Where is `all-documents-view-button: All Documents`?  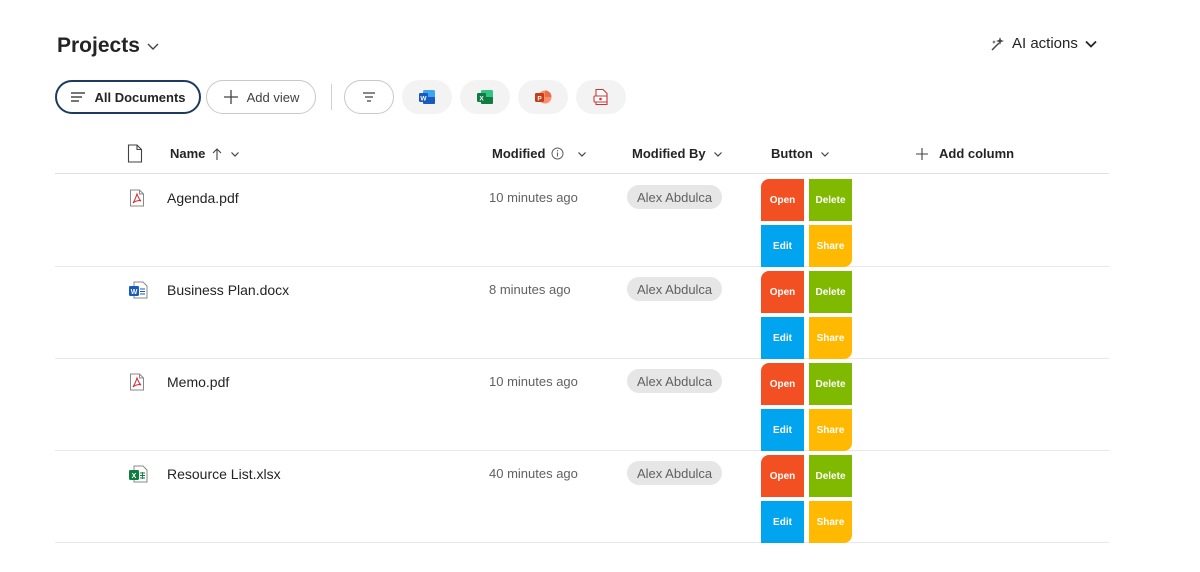
all-documents-view-button: All Documents is located at coordinates (128, 97).